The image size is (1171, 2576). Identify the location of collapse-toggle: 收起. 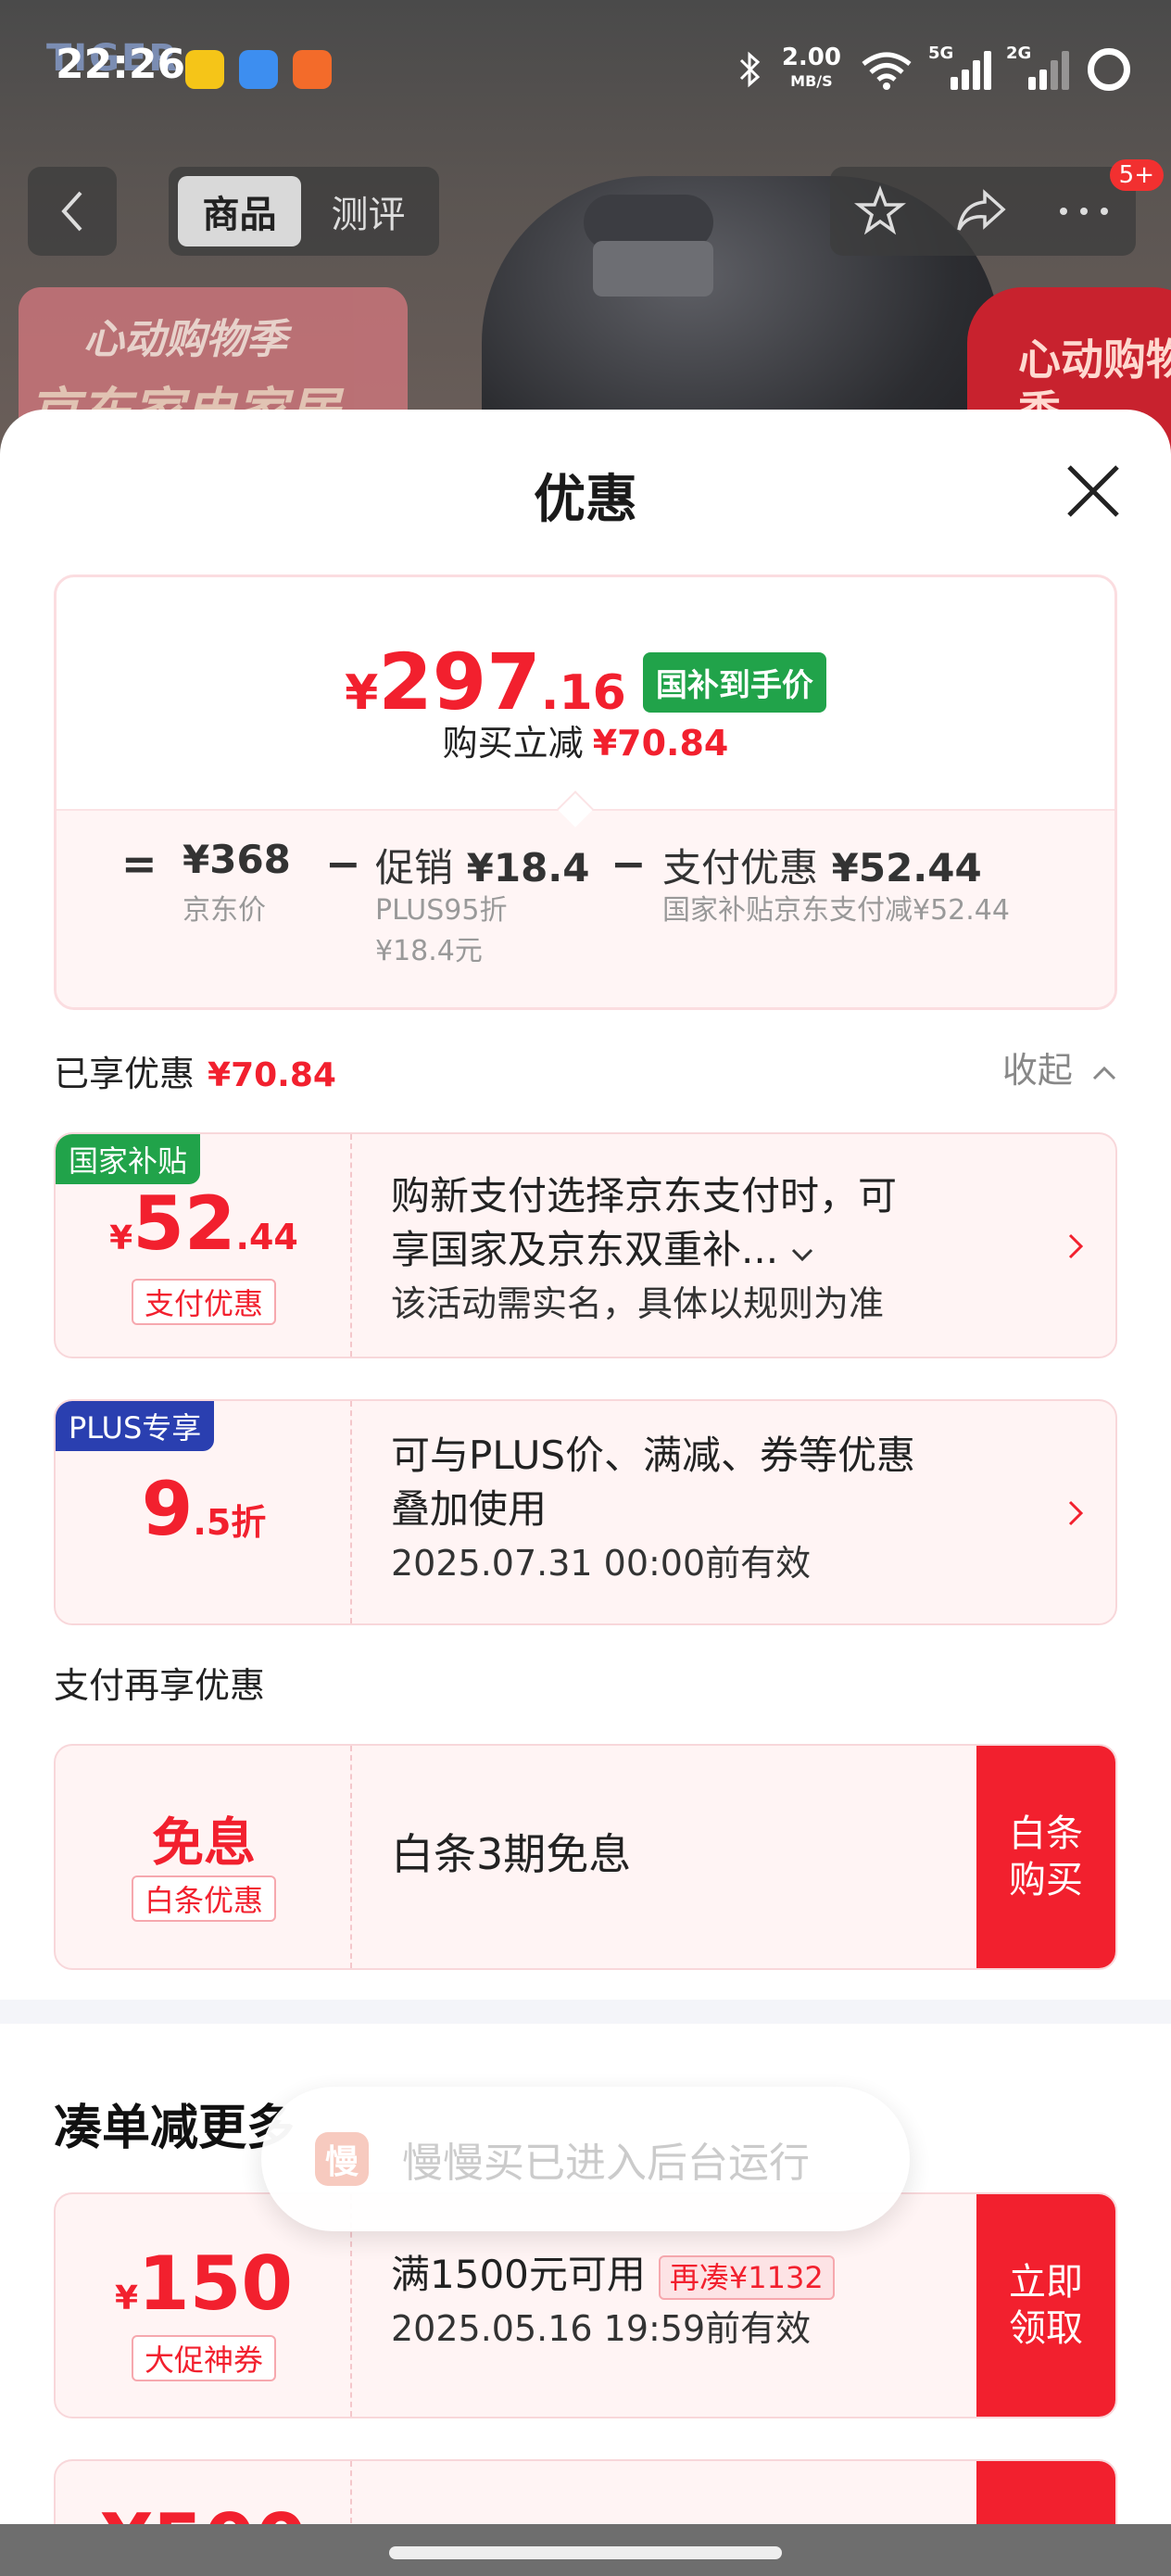
(1060, 1067).